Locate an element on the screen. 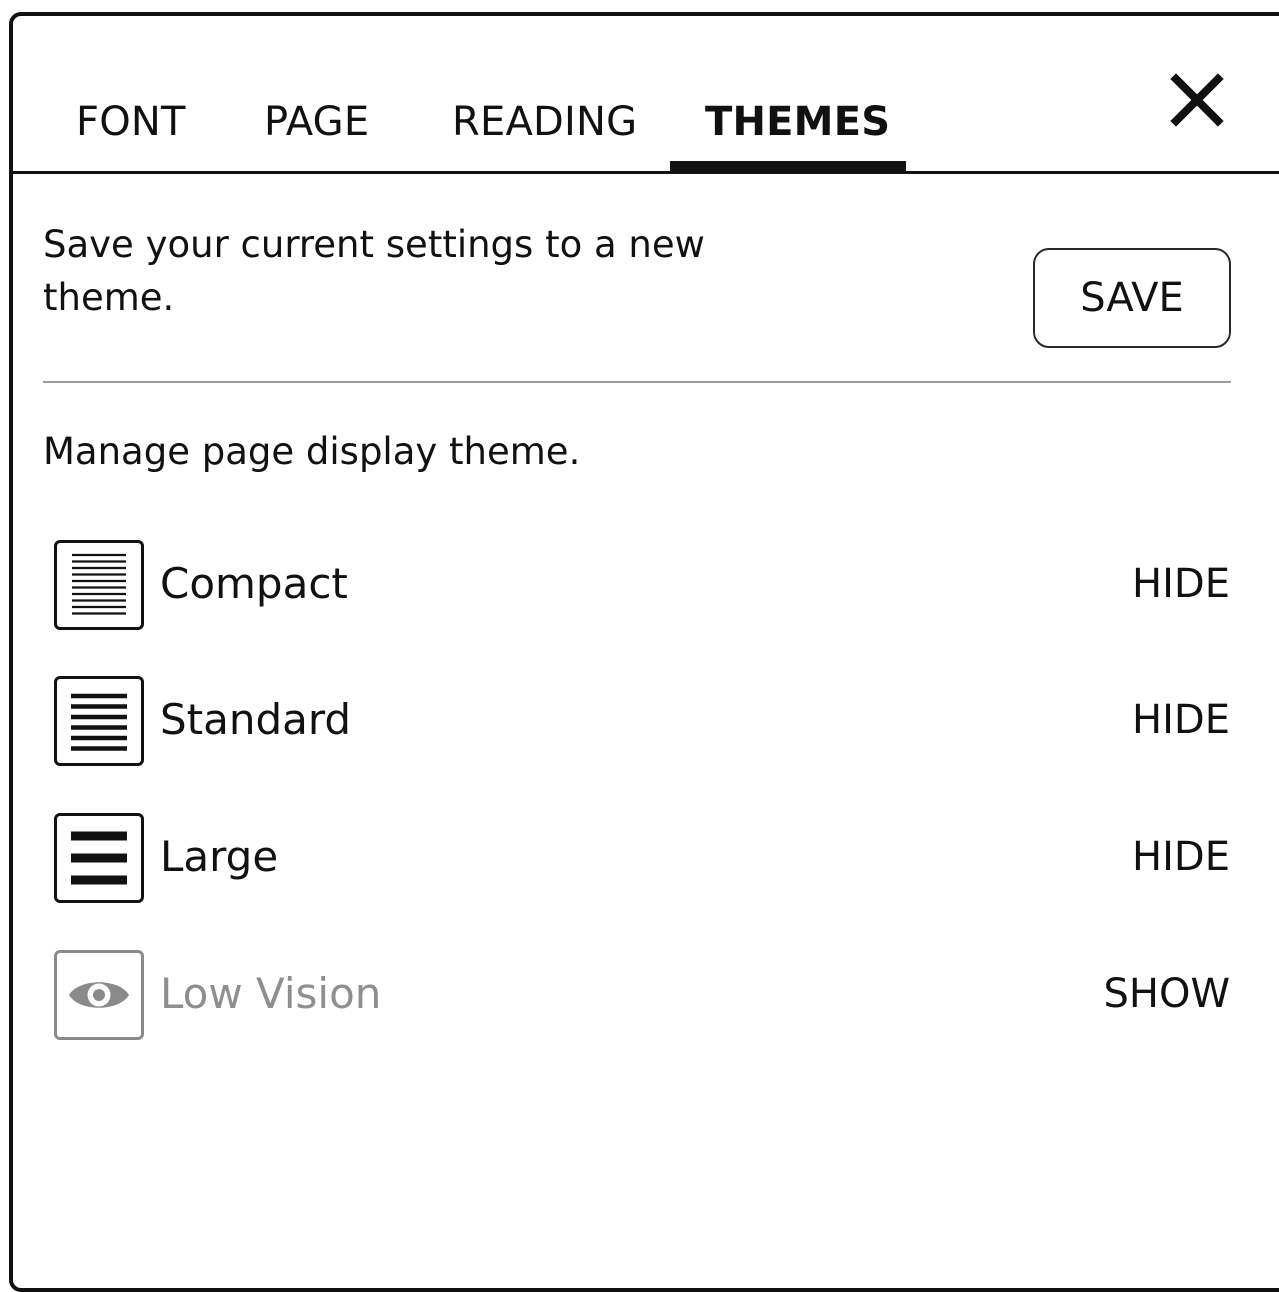  section-divider is located at coordinates (637, 382).